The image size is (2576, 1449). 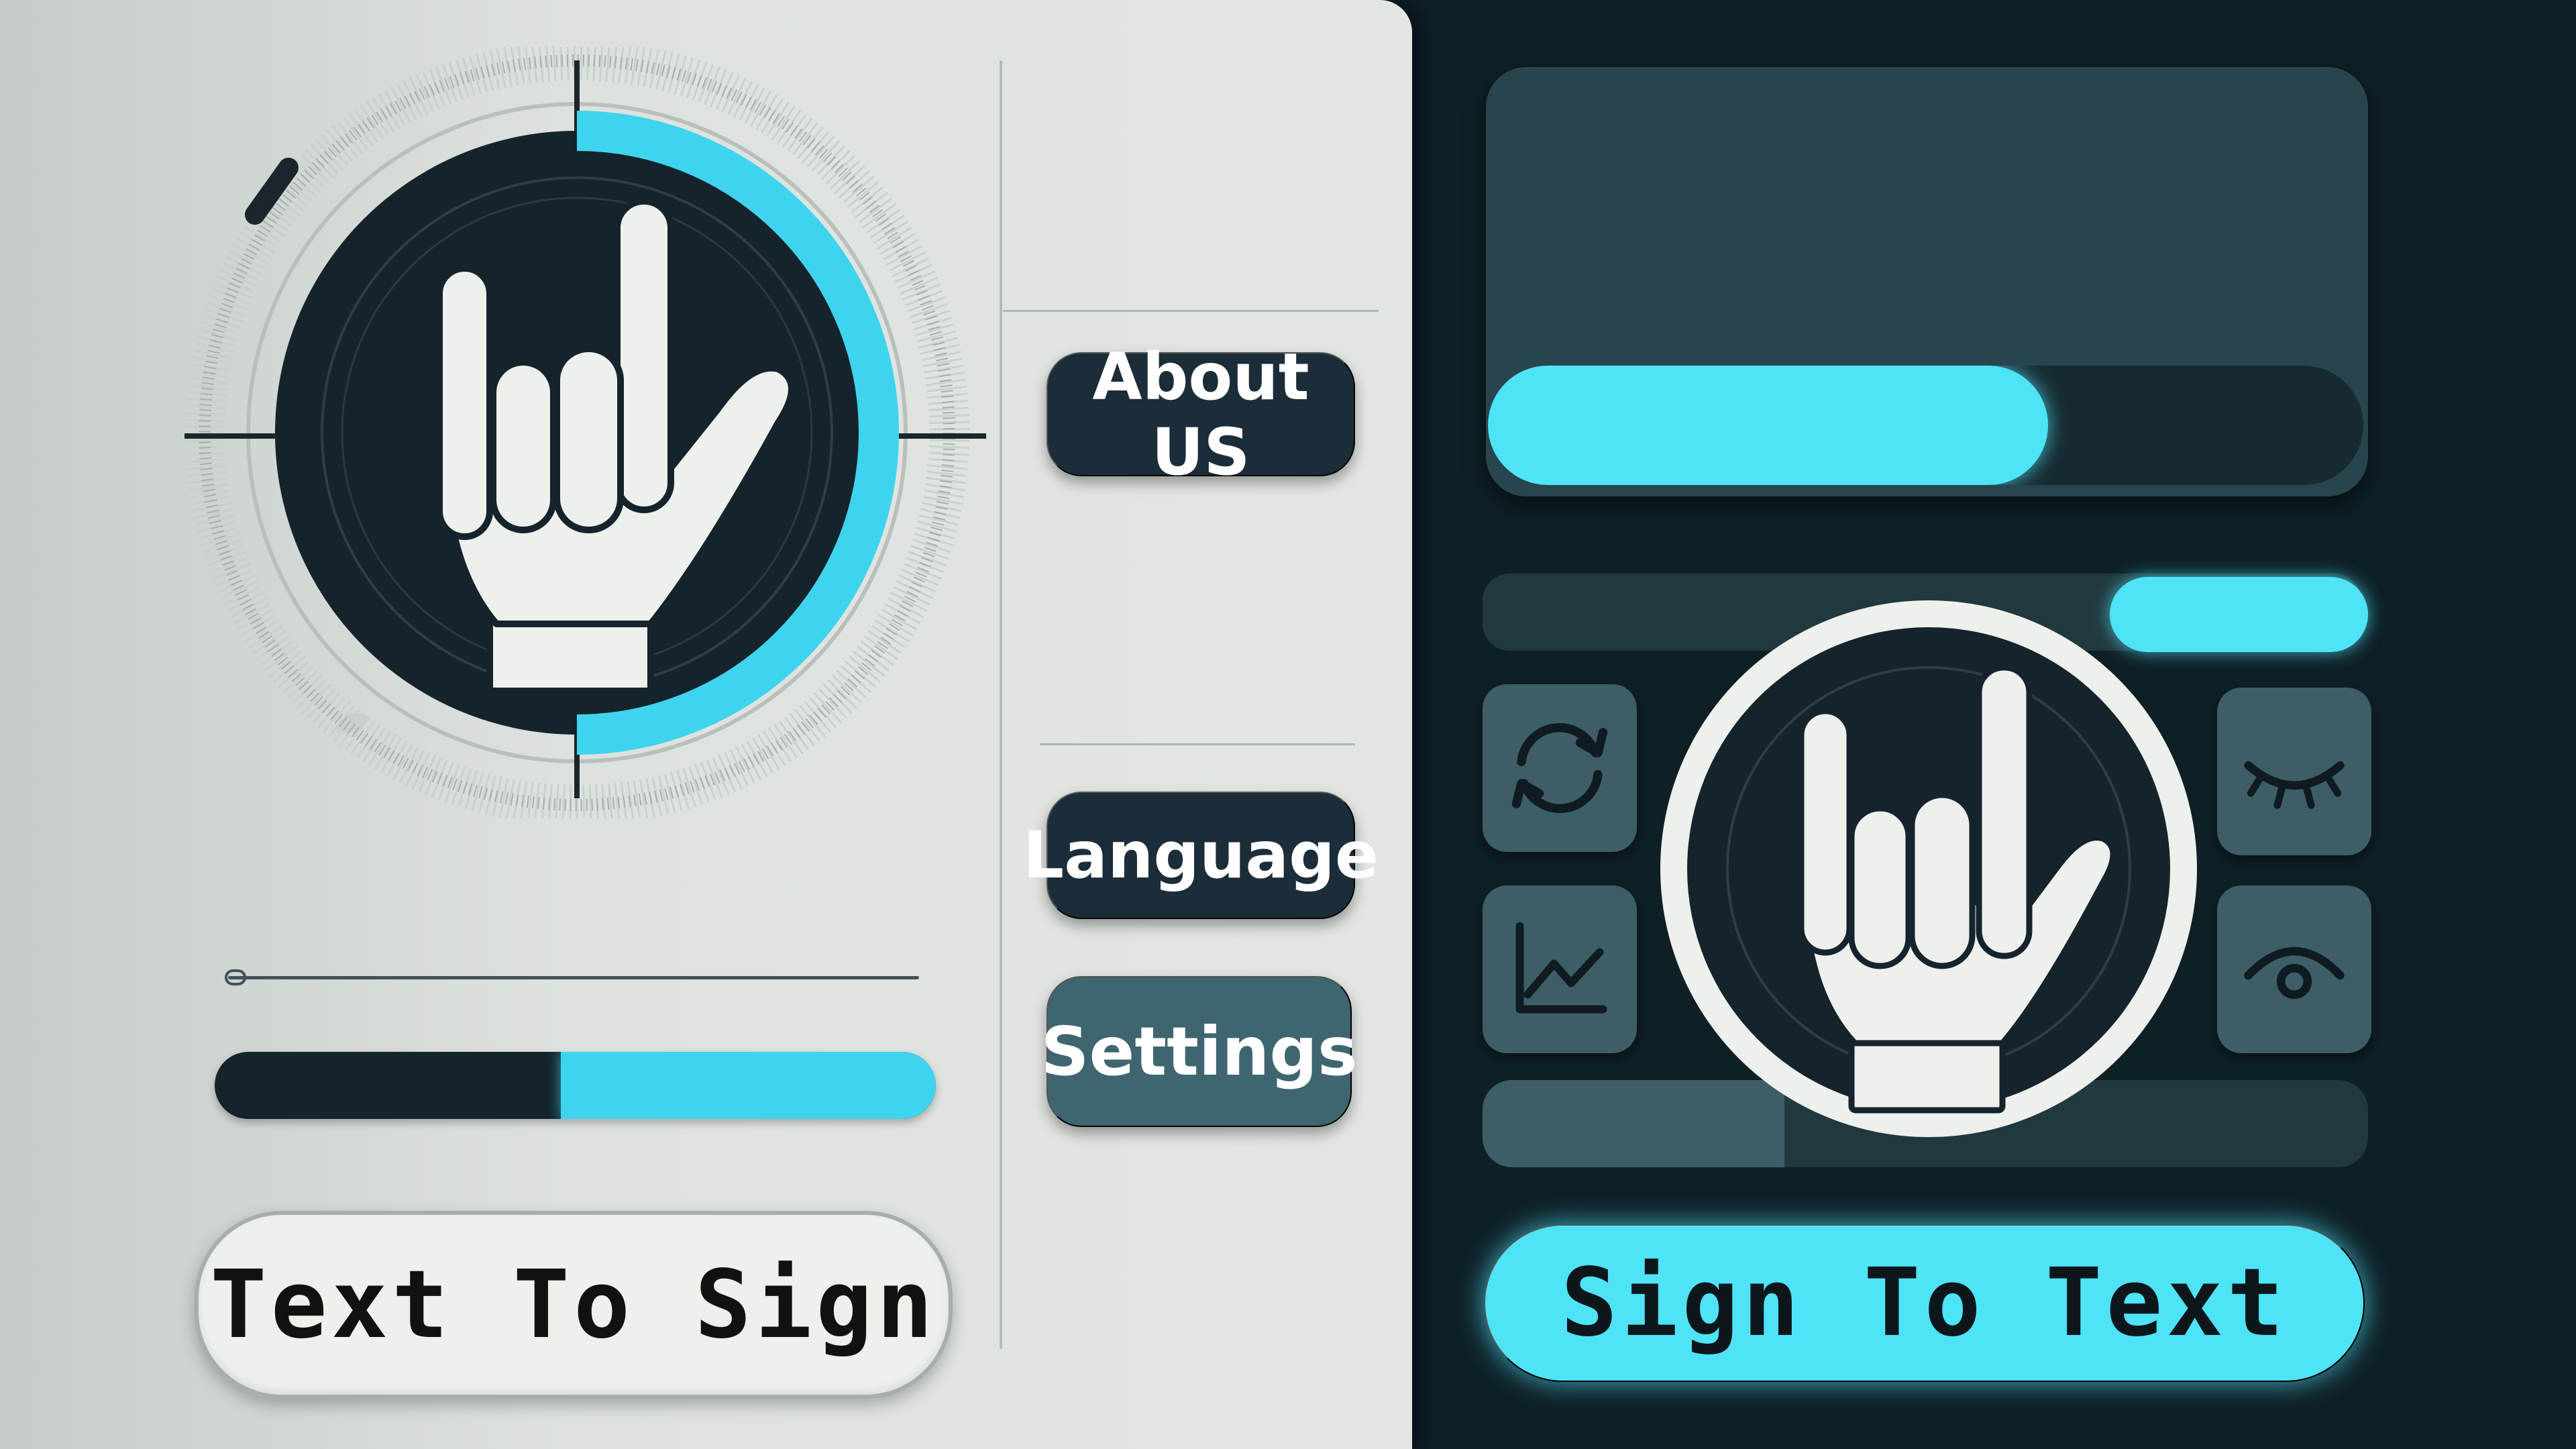 What do you see at coordinates (1201, 855) in the screenshot?
I see `language-button: Language` at bounding box center [1201, 855].